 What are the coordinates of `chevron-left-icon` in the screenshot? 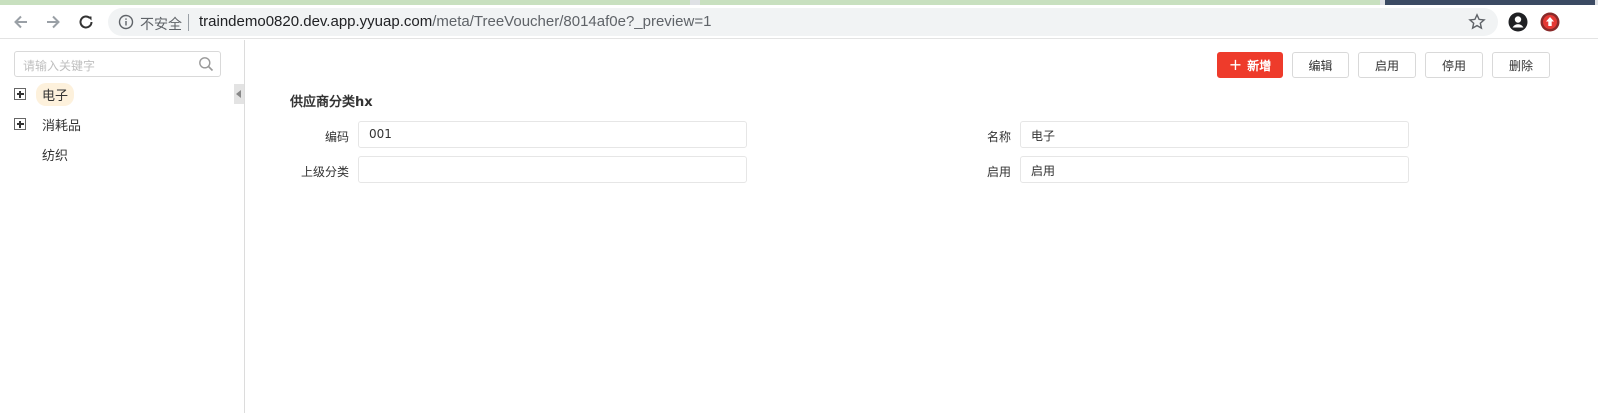 It's located at (238, 94).